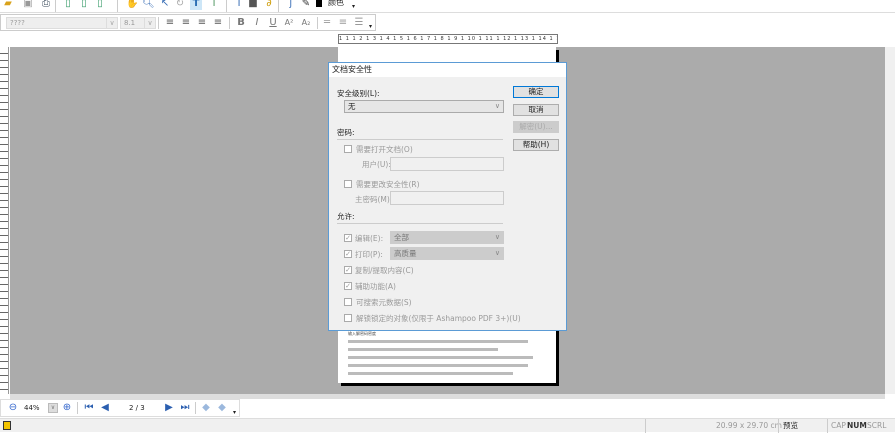  Describe the element at coordinates (348, 184) in the screenshot. I see `require-change-checkbox` at that location.